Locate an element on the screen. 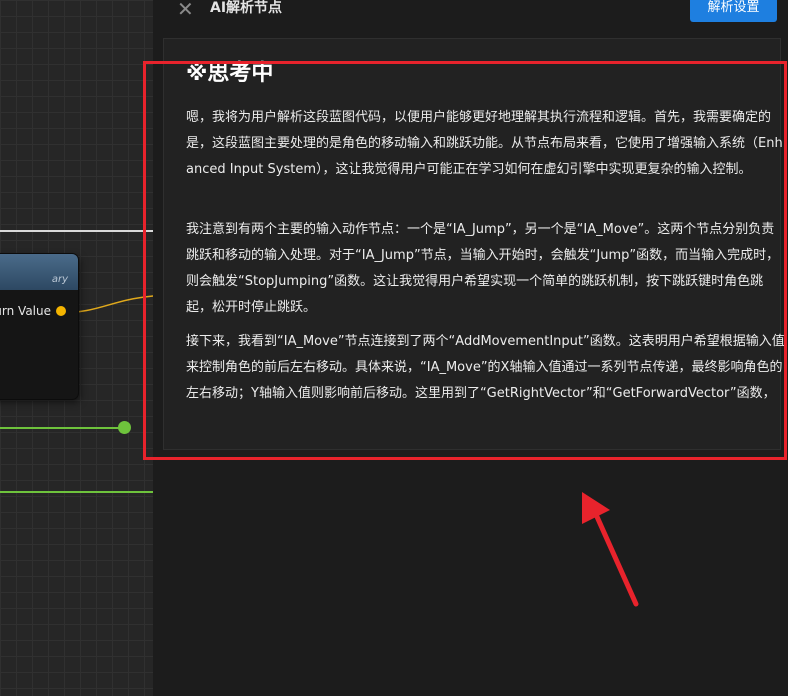 The height and width of the screenshot is (696, 788). bool-pin-icon is located at coordinates (124, 427).